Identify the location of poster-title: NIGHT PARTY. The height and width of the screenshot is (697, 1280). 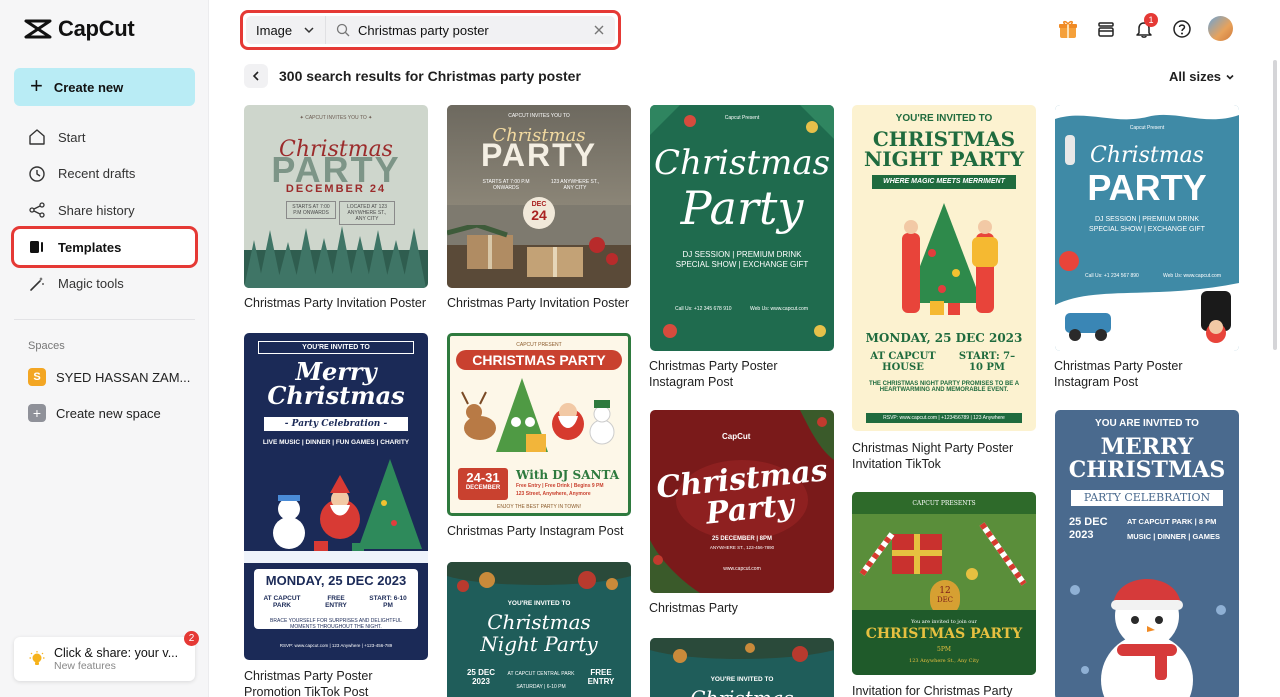
(944, 159).